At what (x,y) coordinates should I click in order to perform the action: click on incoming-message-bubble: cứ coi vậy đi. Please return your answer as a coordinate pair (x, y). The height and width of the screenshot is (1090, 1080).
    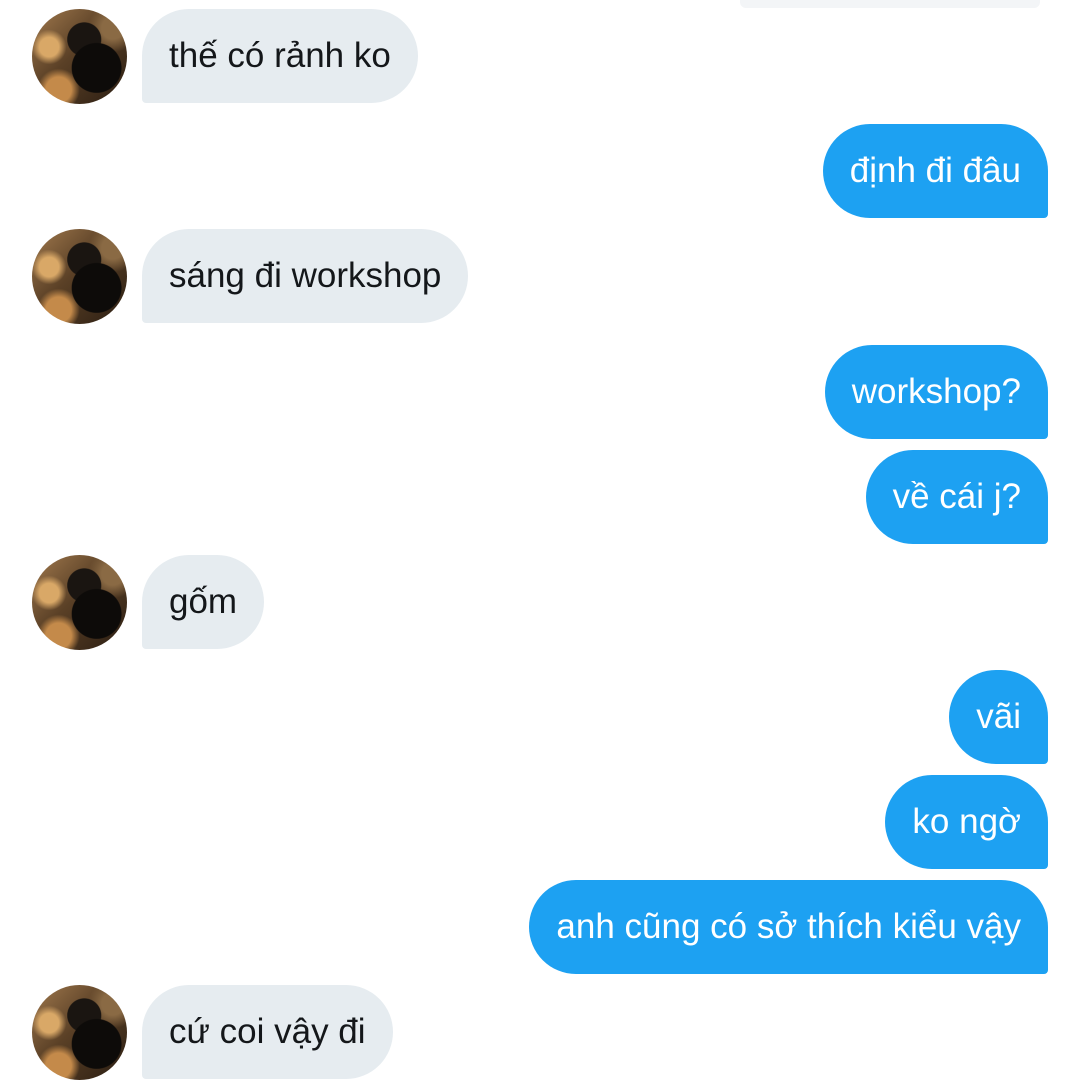
    Looking at the image, I should click on (267, 1032).